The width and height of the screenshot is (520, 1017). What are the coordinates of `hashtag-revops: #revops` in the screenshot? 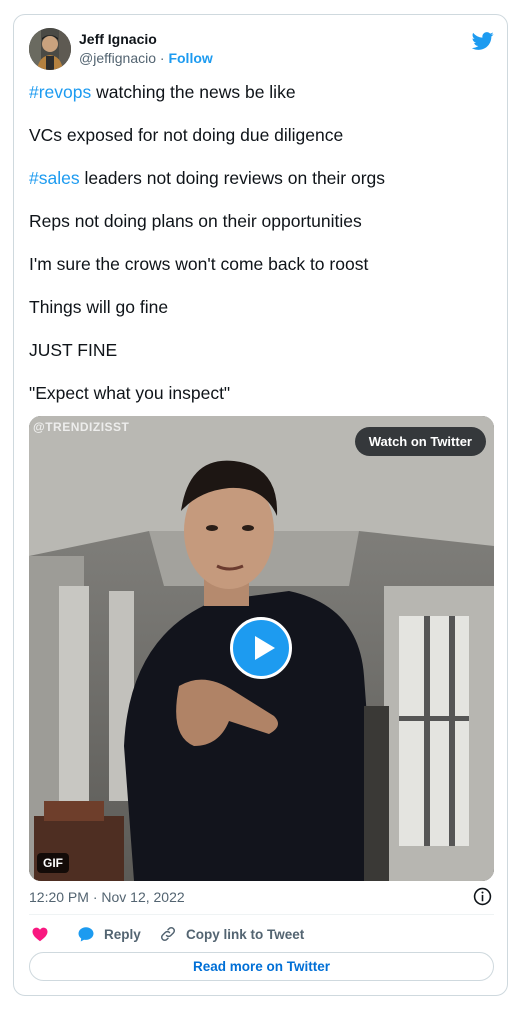 It's located at (60, 92).